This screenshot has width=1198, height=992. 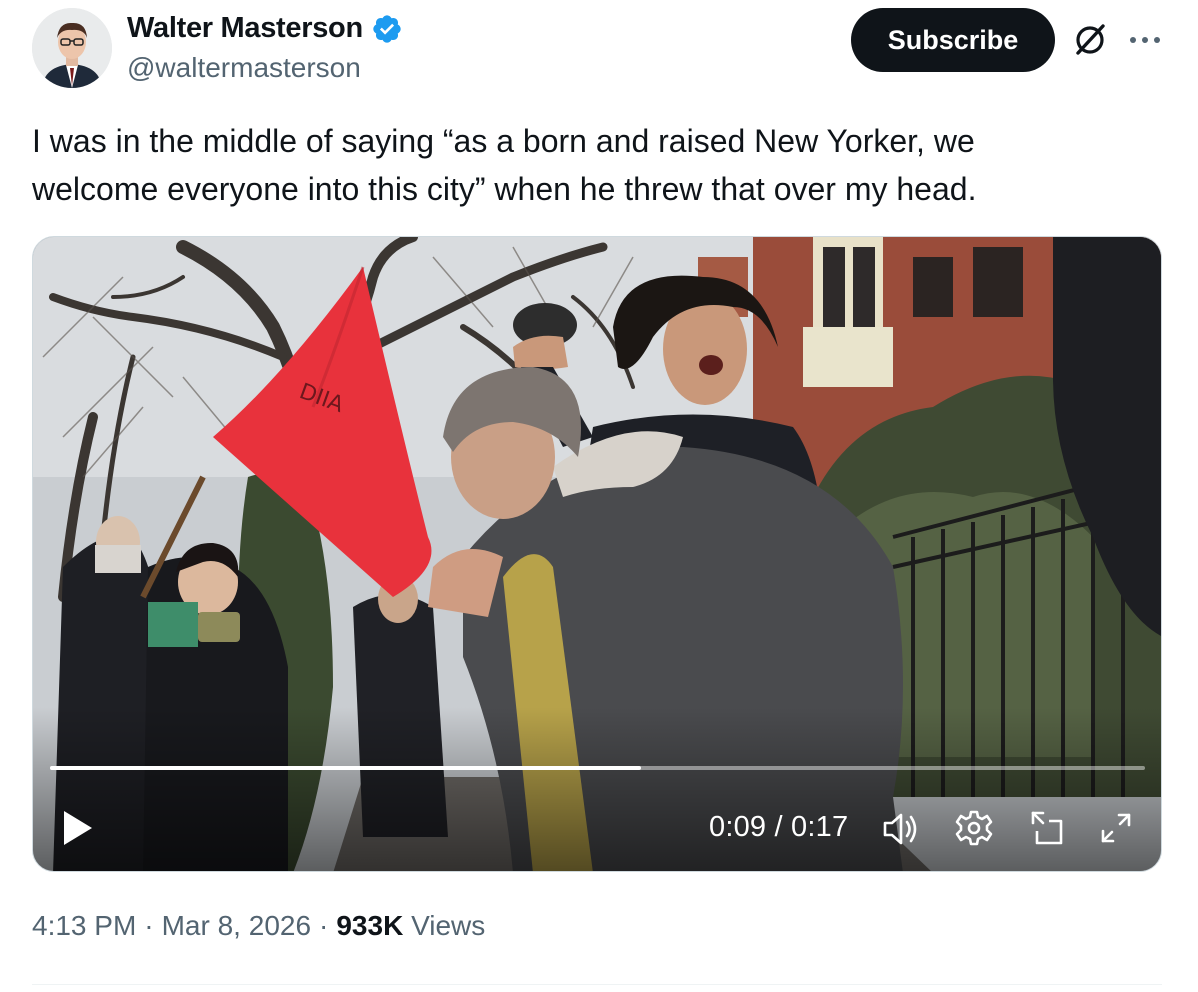 What do you see at coordinates (1090, 40) in the screenshot?
I see `grok-icon` at bounding box center [1090, 40].